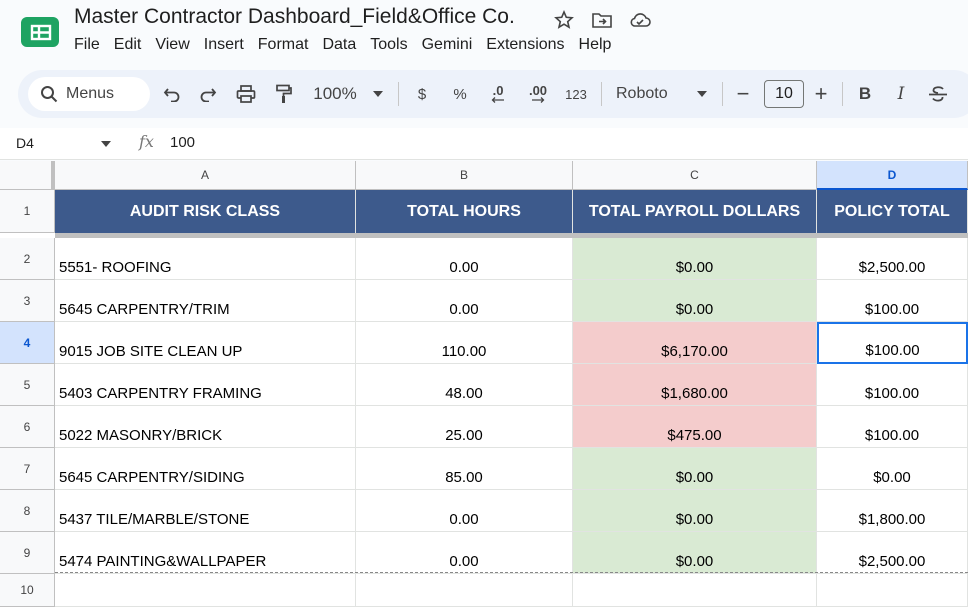  Describe the element at coordinates (464, 175) in the screenshot. I see `column-header-b: B` at that location.